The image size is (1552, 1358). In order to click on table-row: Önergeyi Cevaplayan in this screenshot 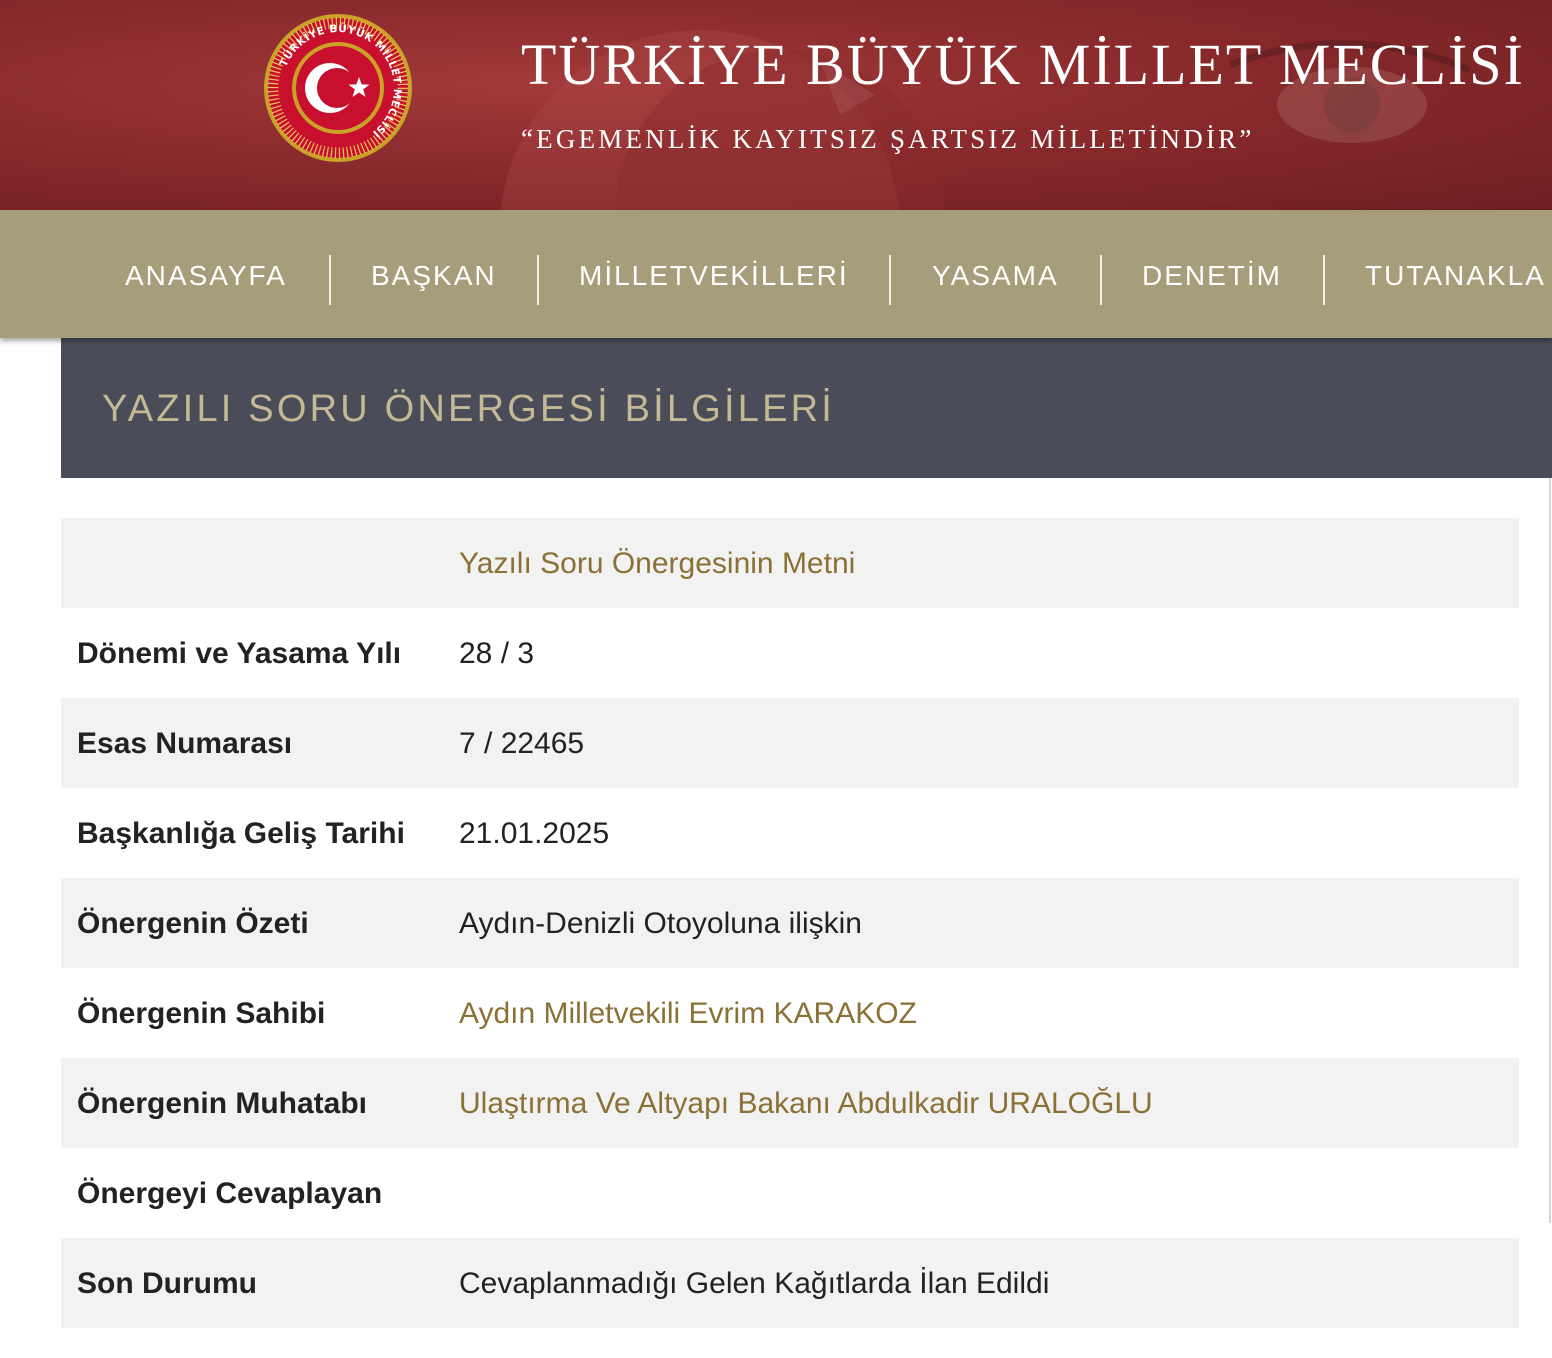, I will do `click(790, 1193)`.